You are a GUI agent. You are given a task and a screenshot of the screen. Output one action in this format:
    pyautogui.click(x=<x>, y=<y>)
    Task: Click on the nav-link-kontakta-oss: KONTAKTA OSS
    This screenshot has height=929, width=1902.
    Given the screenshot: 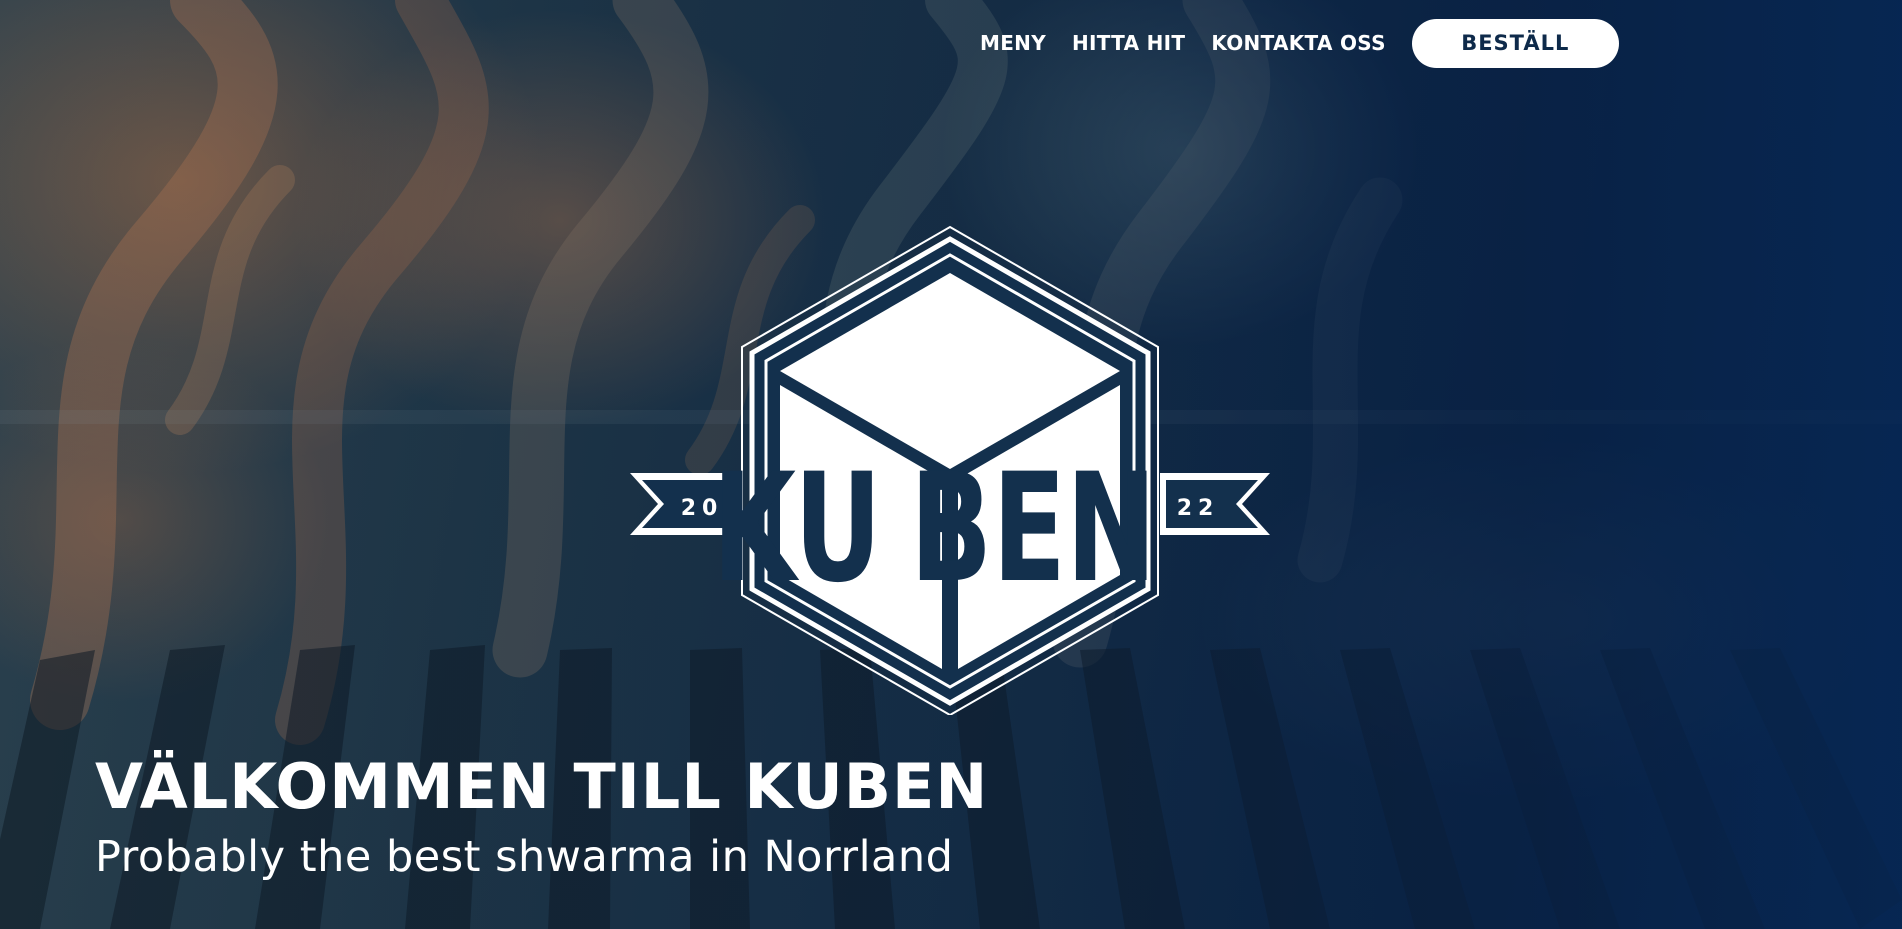 What is the action you would take?
    pyautogui.click(x=1298, y=43)
    